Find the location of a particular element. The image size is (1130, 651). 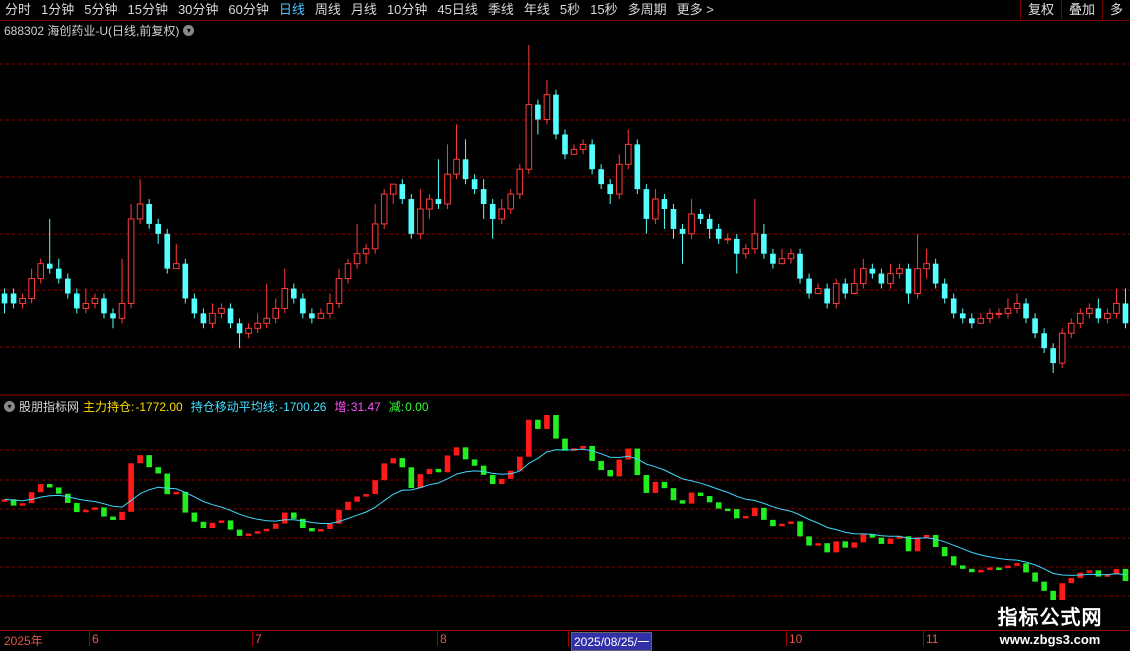

time-axis: 2025年 6 7 8 2025/08/25/一 10 11 is located at coordinates (565, 640).